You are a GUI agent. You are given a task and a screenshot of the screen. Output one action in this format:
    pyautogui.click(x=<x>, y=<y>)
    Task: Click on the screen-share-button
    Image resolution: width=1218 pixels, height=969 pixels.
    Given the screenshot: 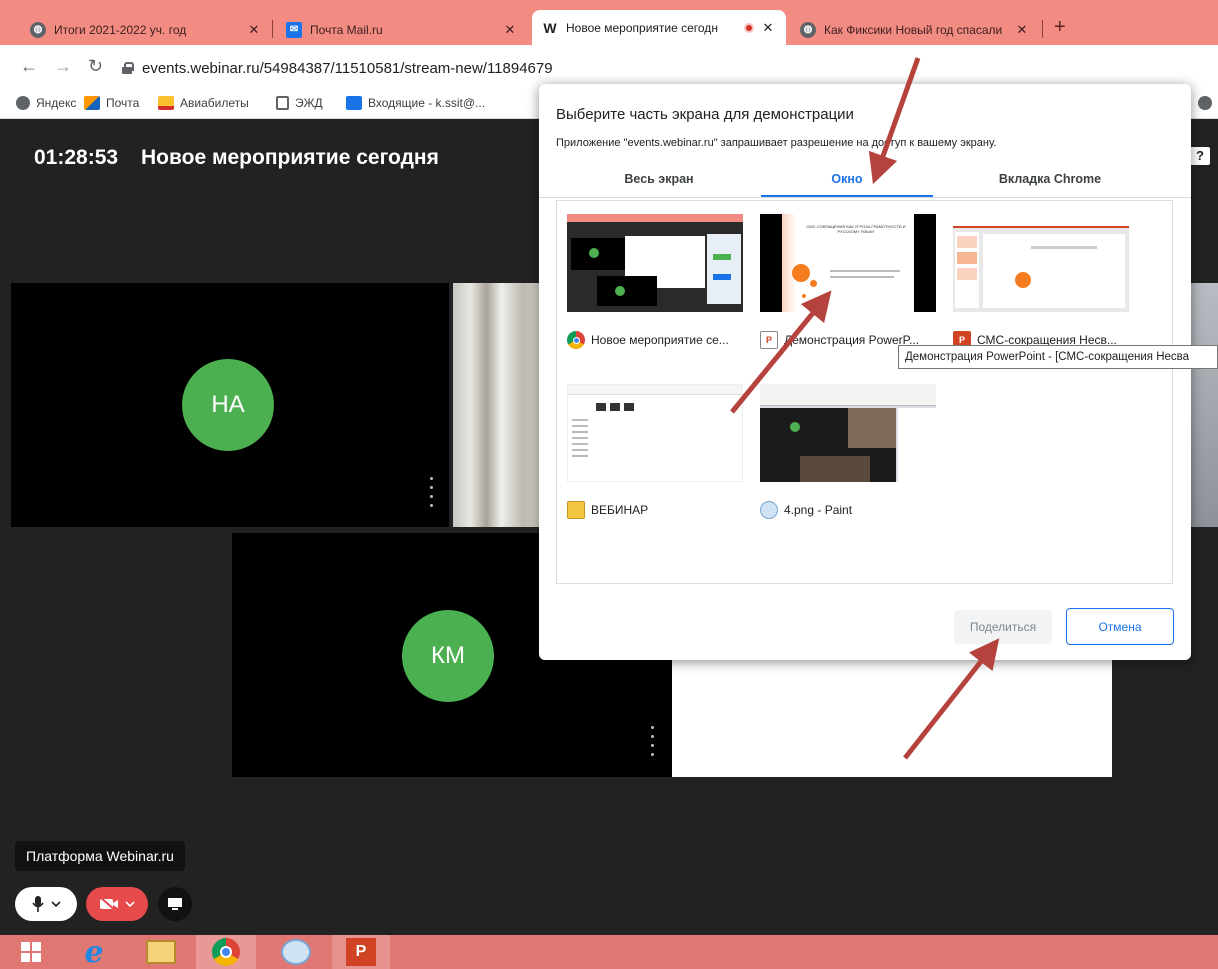 What is the action you would take?
    pyautogui.click(x=175, y=904)
    